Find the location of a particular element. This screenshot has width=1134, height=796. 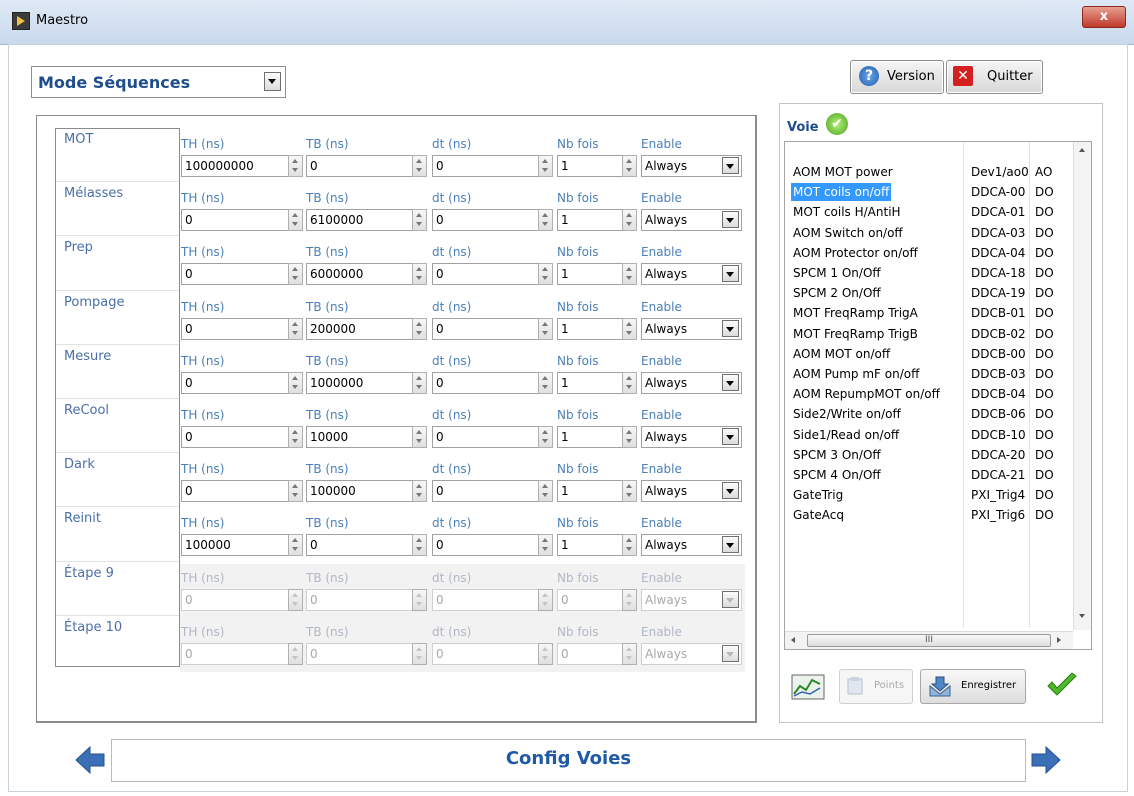

step-name: Mesure is located at coordinates (87, 356).